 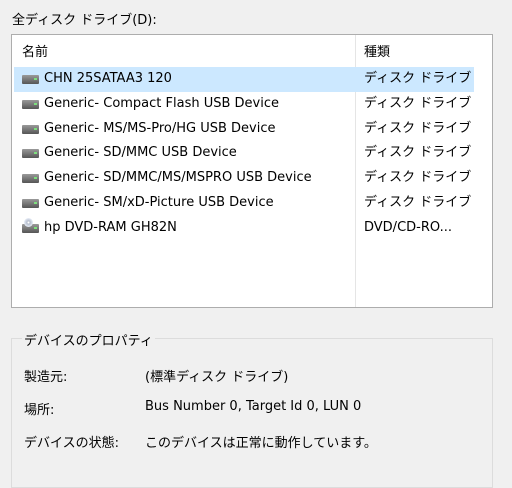 What do you see at coordinates (217, 377) in the screenshot?
I see `manufacturer-value: (標準ディスク ドライブ)` at bounding box center [217, 377].